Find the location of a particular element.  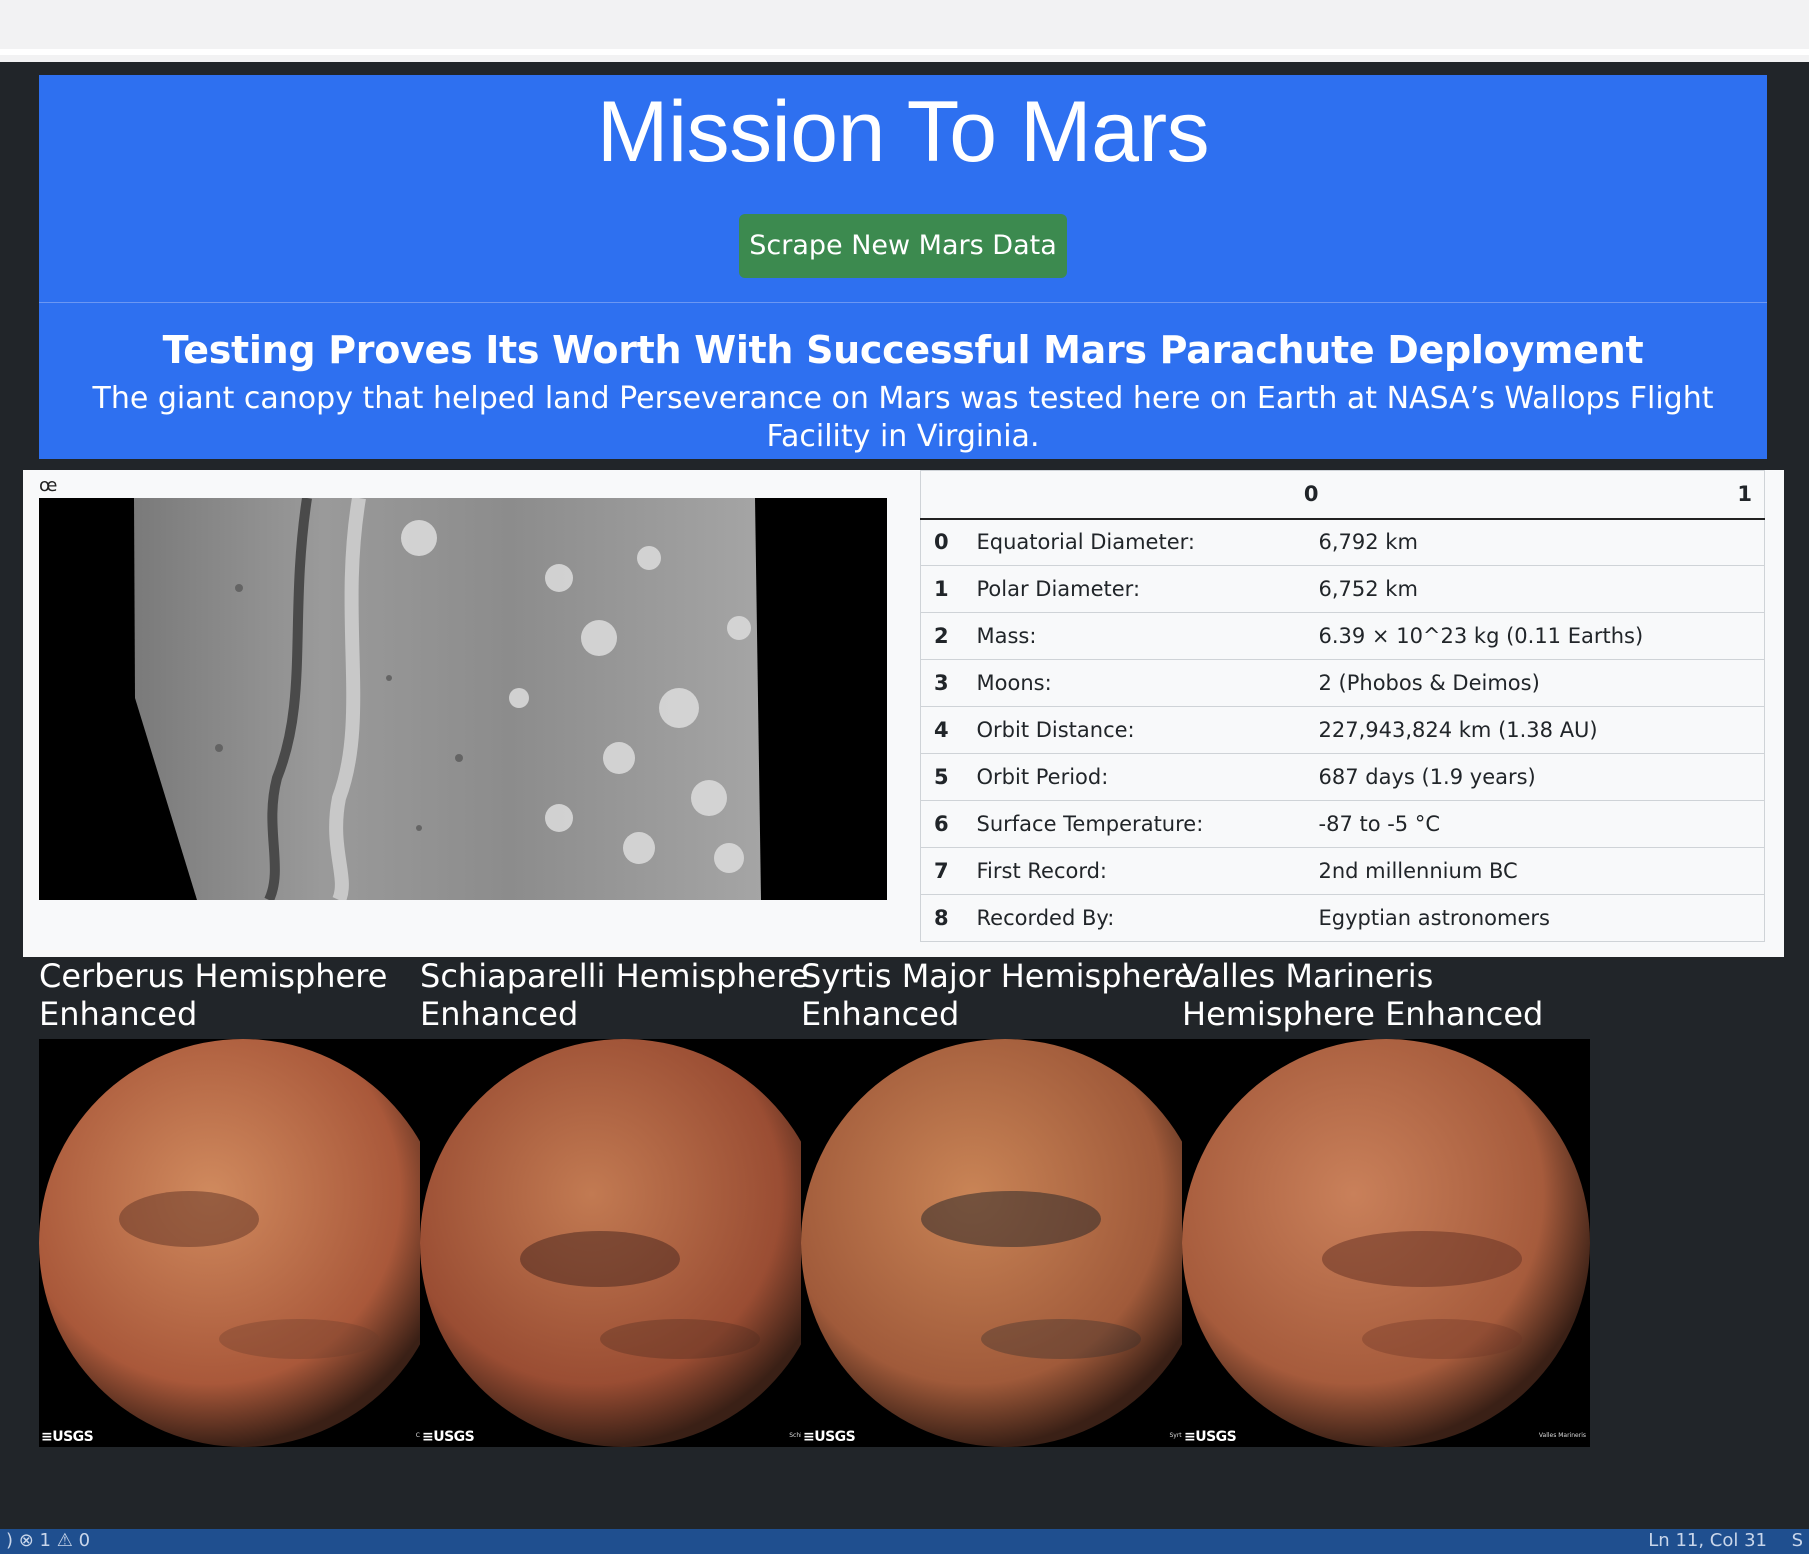

table-row: 5 Orbit Period: 687 days (1.9 years) is located at coordinates (1342, 777).